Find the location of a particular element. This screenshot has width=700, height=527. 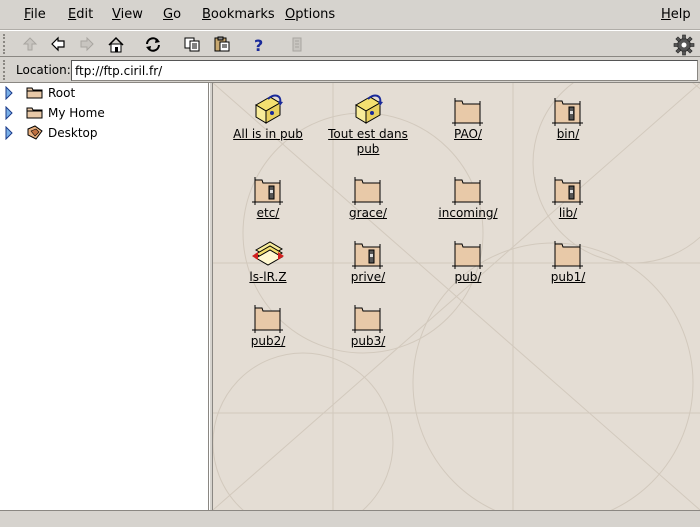

file-item-pub3: pub3/ is located at coordinates (368, 324).